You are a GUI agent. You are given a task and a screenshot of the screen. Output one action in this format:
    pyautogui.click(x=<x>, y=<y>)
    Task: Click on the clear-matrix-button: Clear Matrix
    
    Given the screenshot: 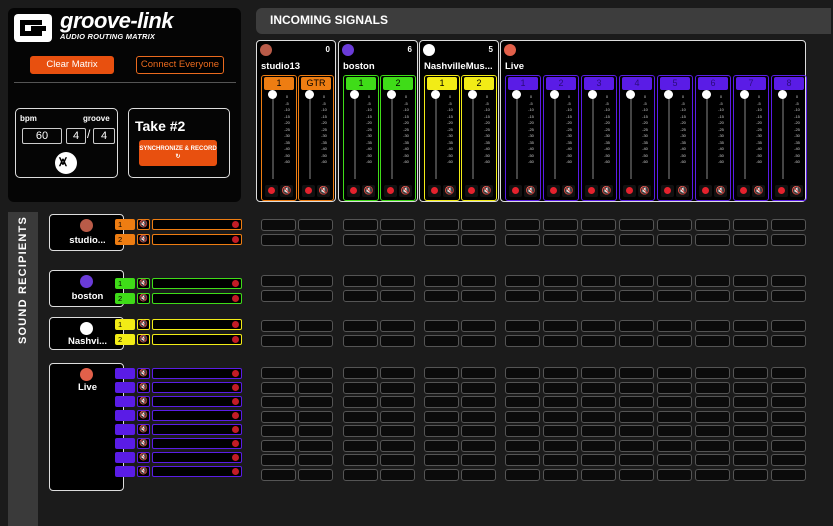 What is the action you would take?
    pyautogui.click(x=72, y=65)
    